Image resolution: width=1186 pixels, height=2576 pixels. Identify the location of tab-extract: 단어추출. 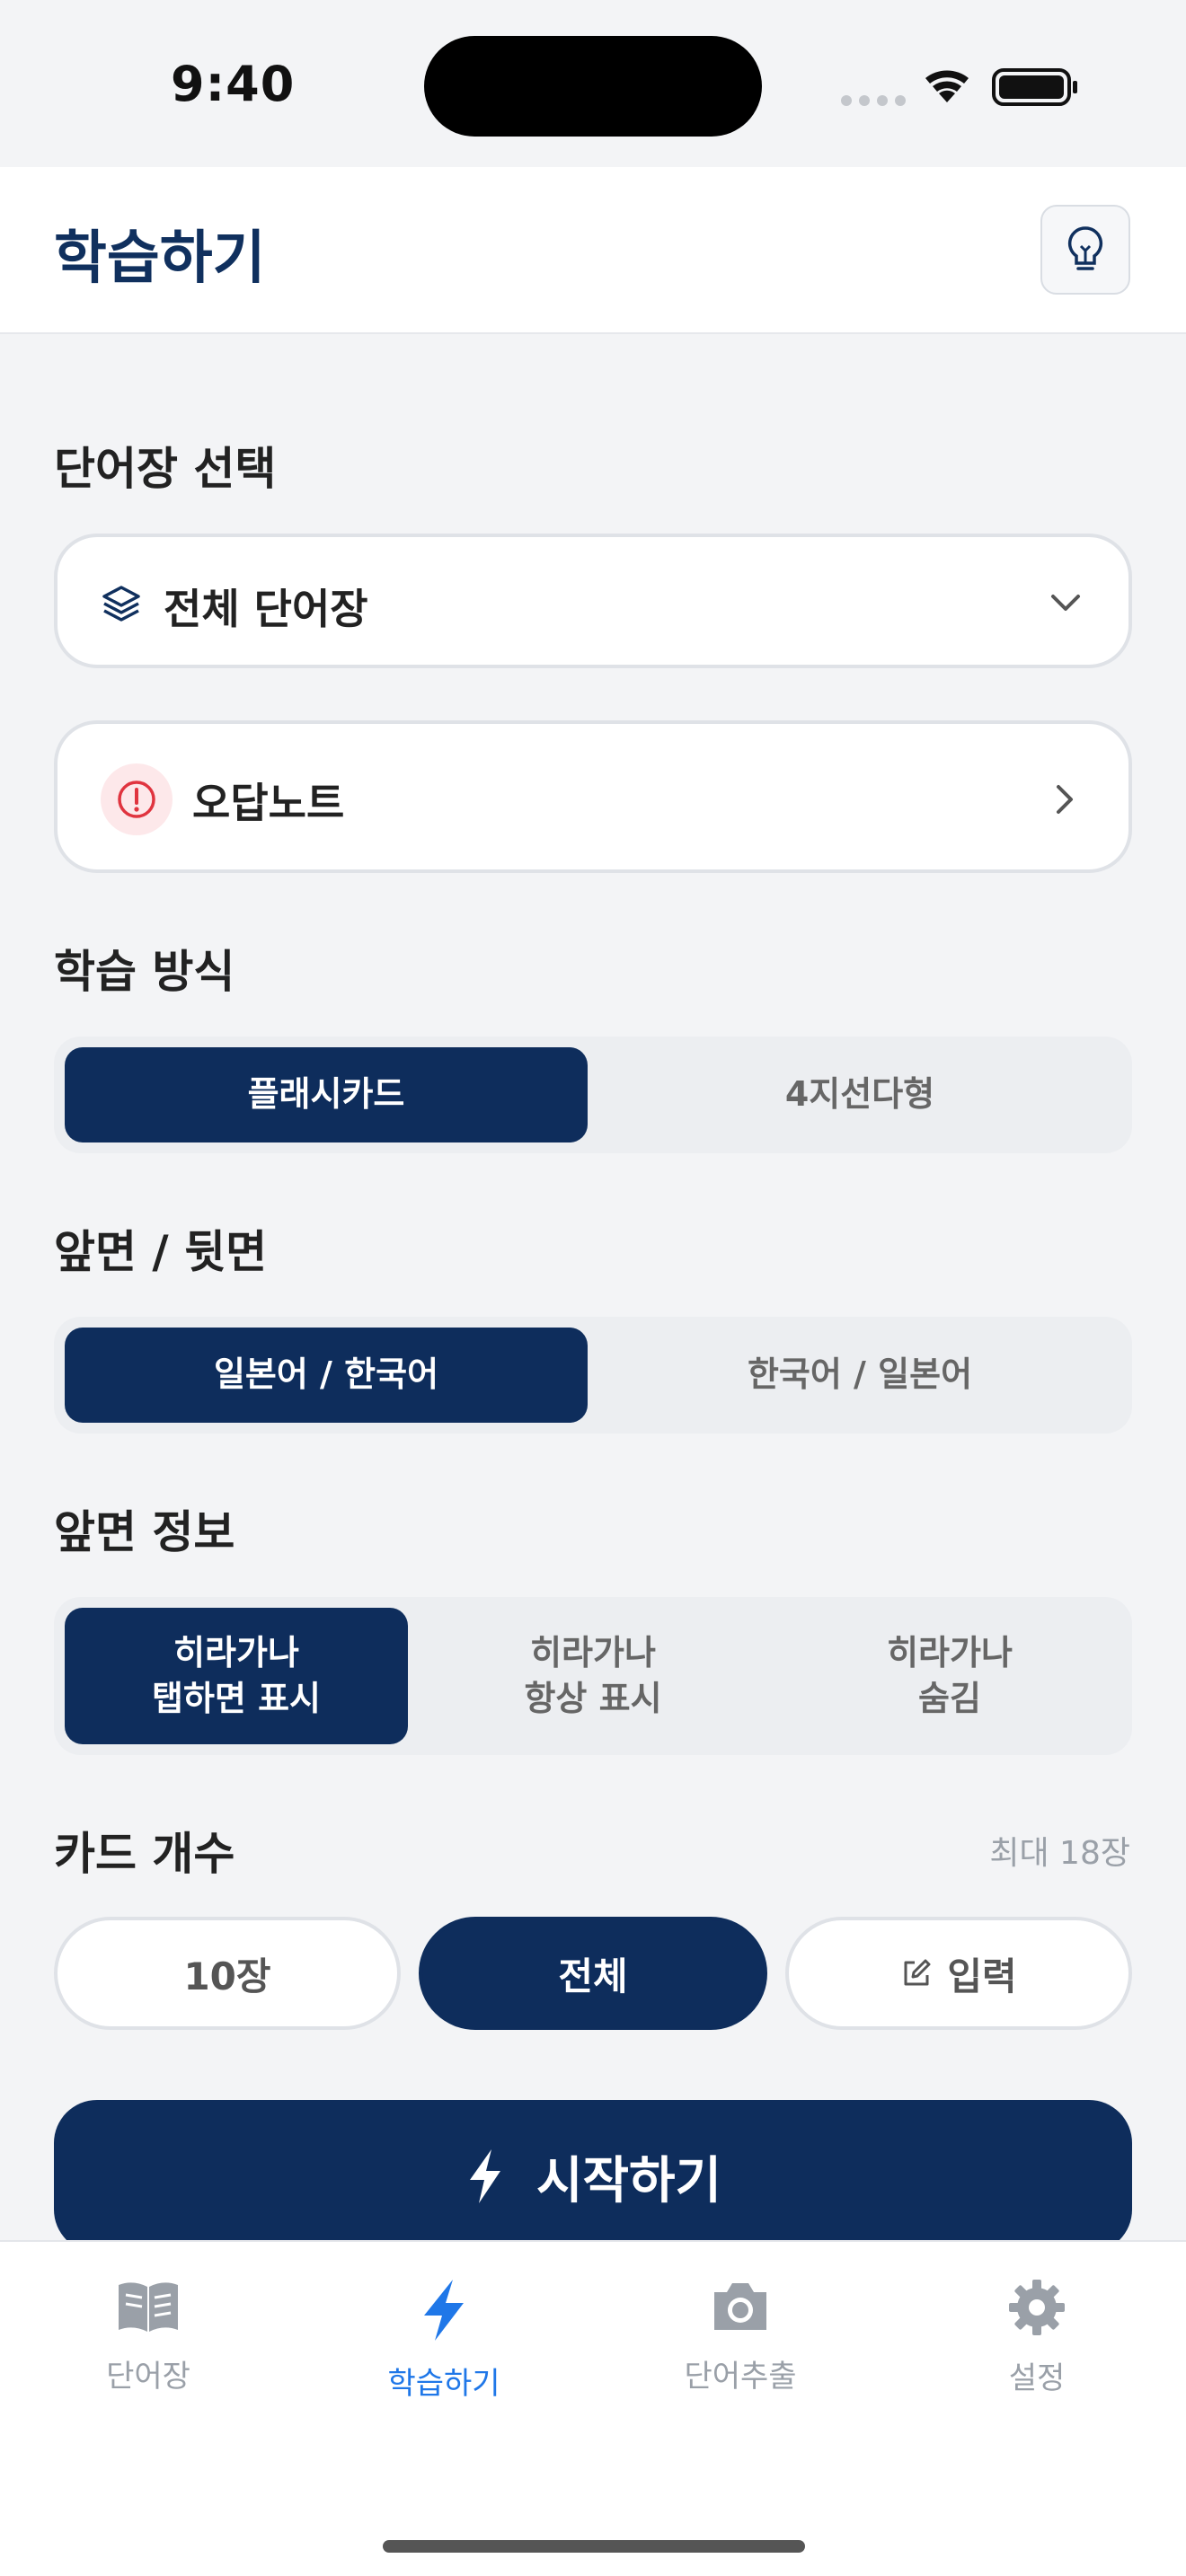
(740, 2345).